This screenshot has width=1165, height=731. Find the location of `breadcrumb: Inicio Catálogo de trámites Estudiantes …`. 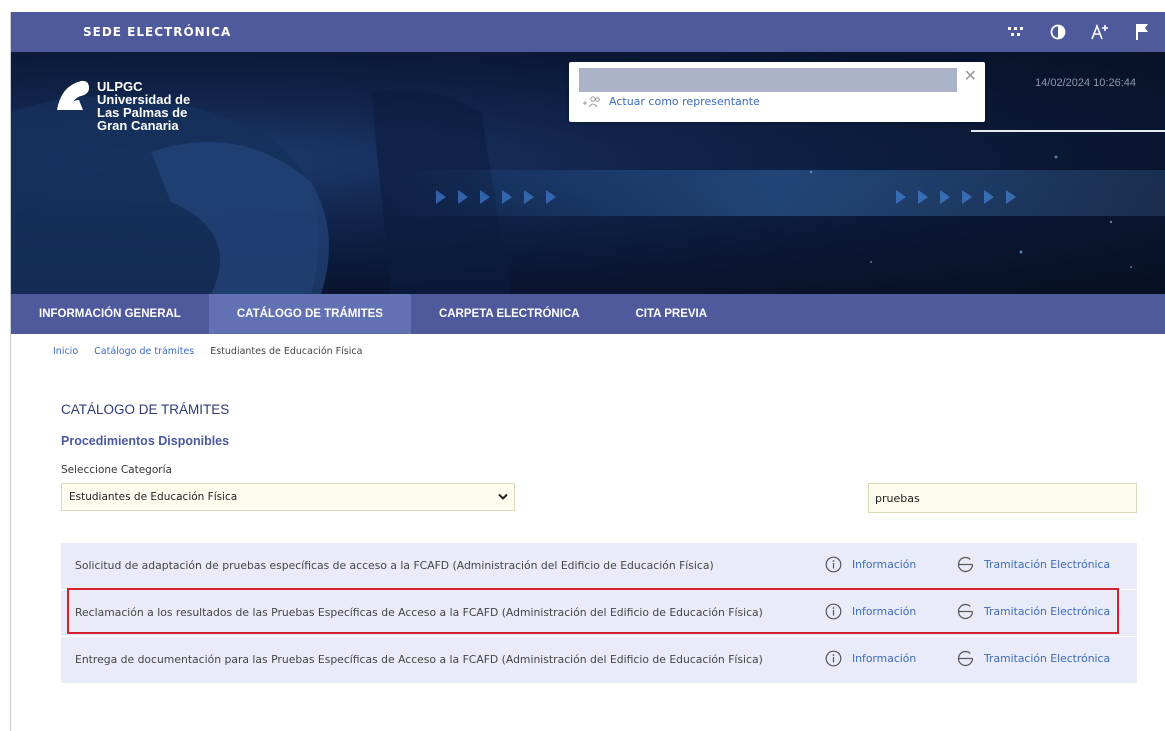

breadcrumb: Inicio Catálogo de trámites Estudiantes … is located at coordinates (207, 351).